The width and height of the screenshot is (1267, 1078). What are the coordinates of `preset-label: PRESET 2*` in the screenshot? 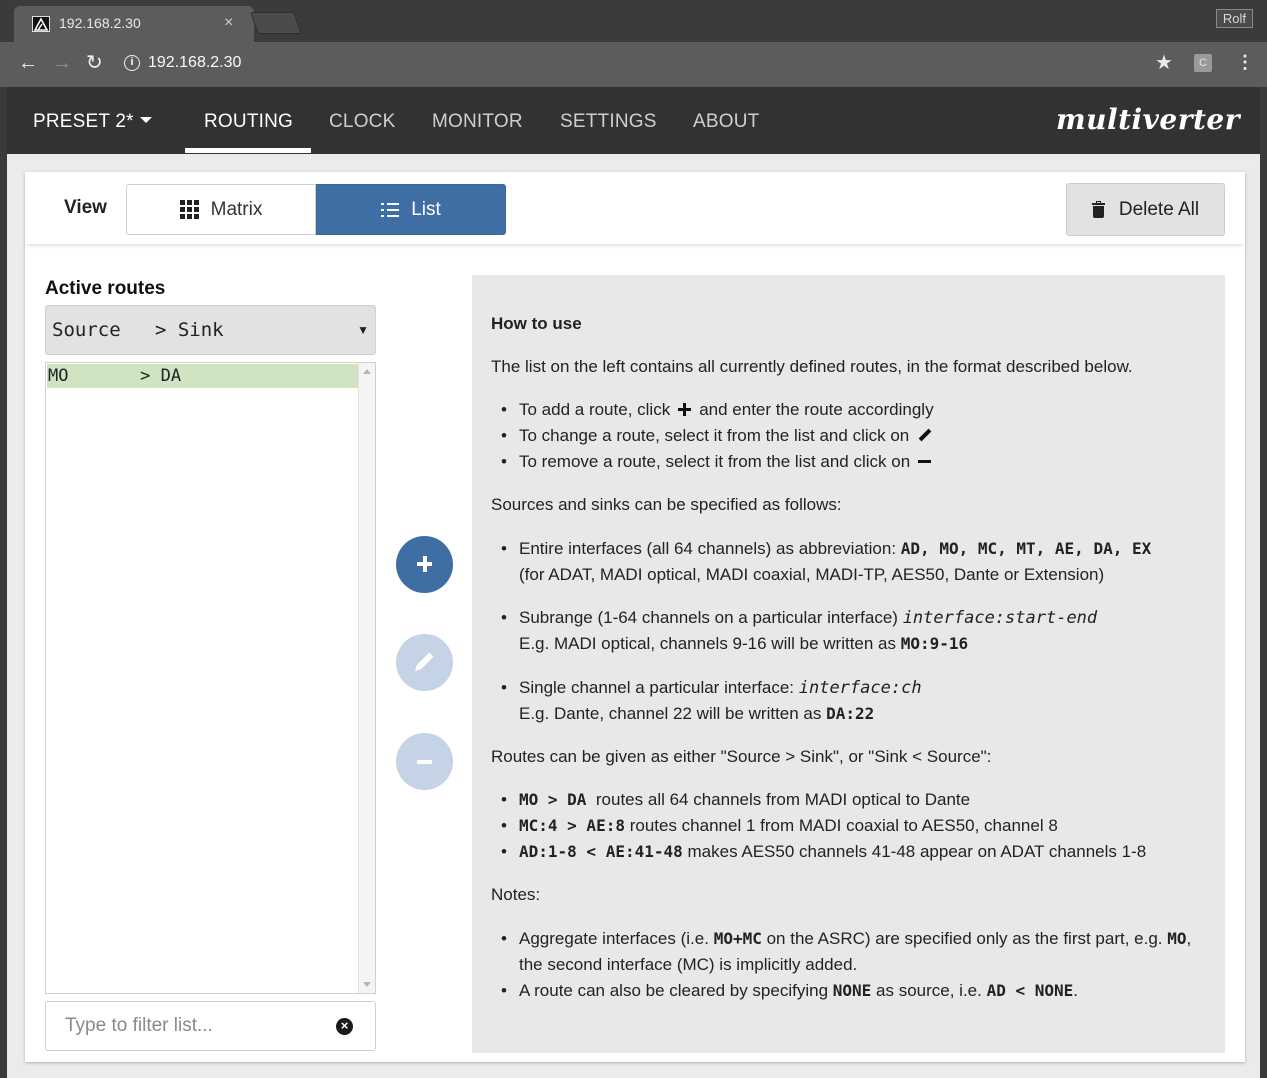 It's located at (83, 121).